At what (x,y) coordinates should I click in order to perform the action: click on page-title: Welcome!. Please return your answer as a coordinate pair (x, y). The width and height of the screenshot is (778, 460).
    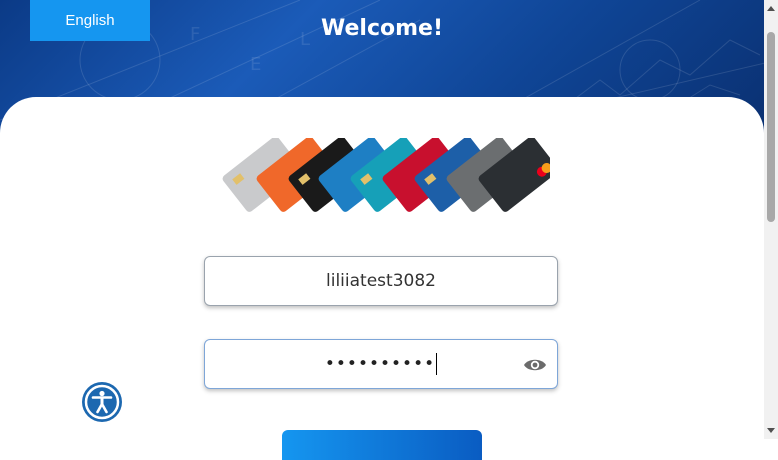
    Looking at the image, I should click on (382, 28).